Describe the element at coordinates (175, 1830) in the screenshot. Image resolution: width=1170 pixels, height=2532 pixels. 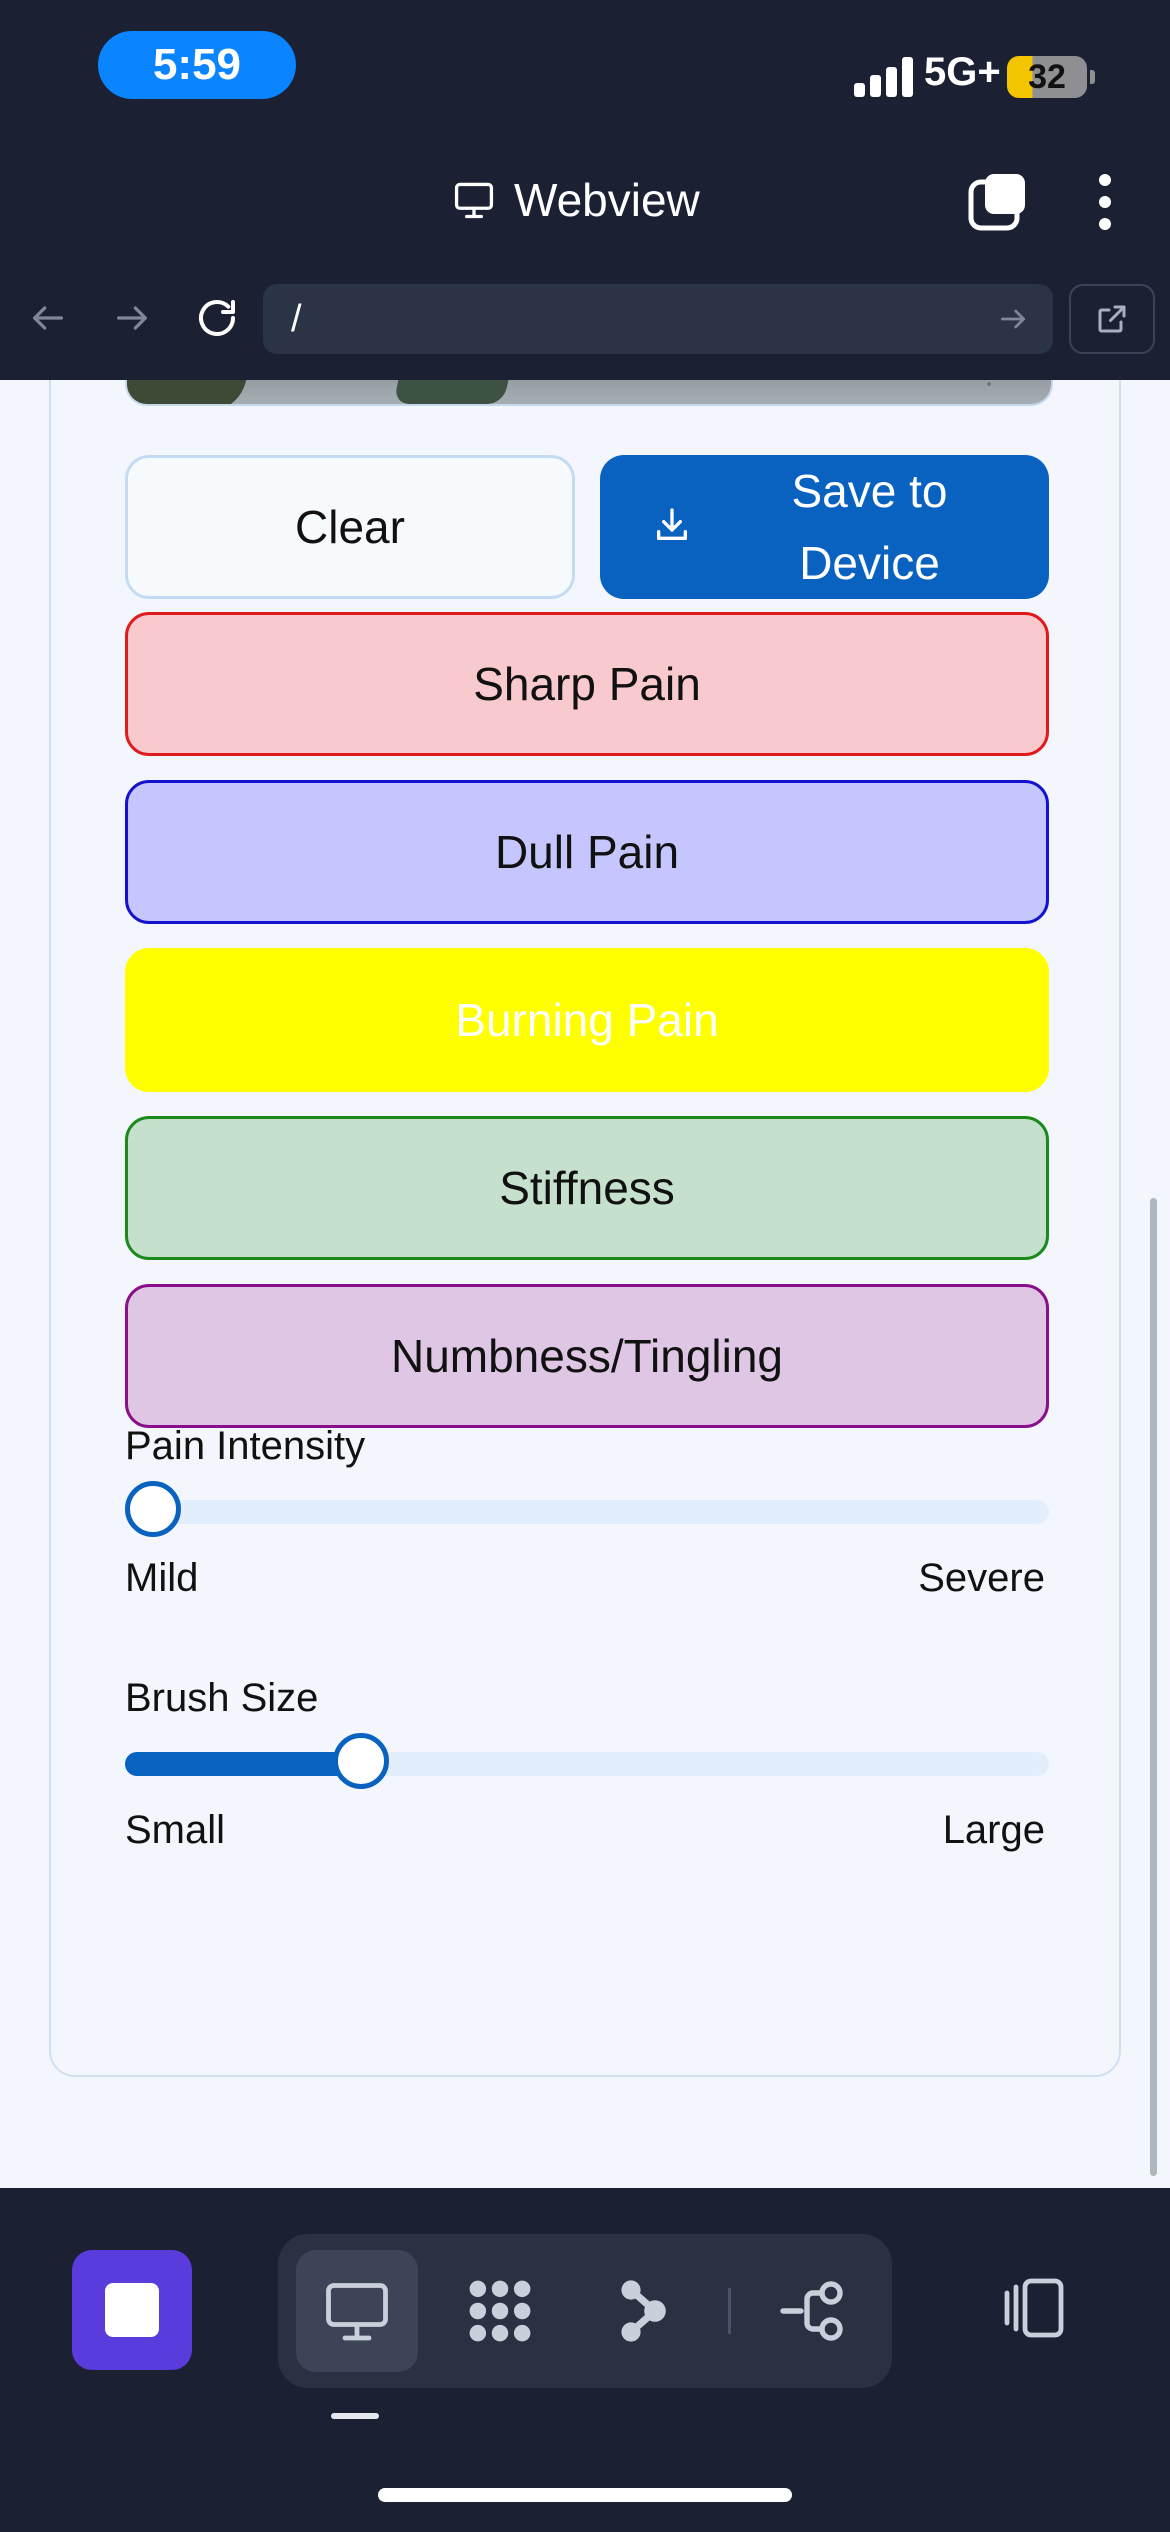
I see `brush-size-min-label: Small` at that location.